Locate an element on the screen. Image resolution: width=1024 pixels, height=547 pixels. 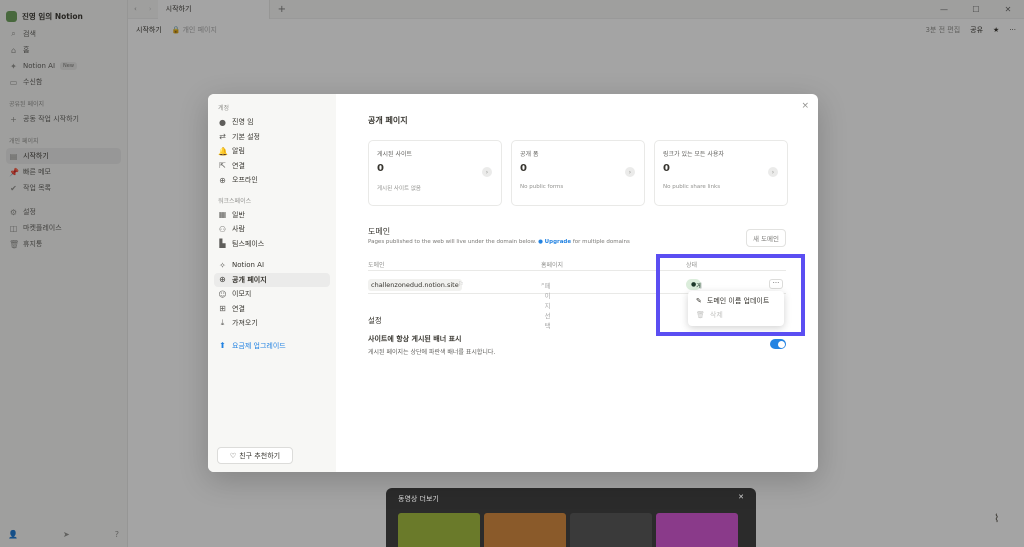
more-items: ✧ Notion AI ⊕ 공개 페이지 ☺ 이모지 ⊞ 연결 ⤓ 가져오기 is located at coordinates (272, 294).